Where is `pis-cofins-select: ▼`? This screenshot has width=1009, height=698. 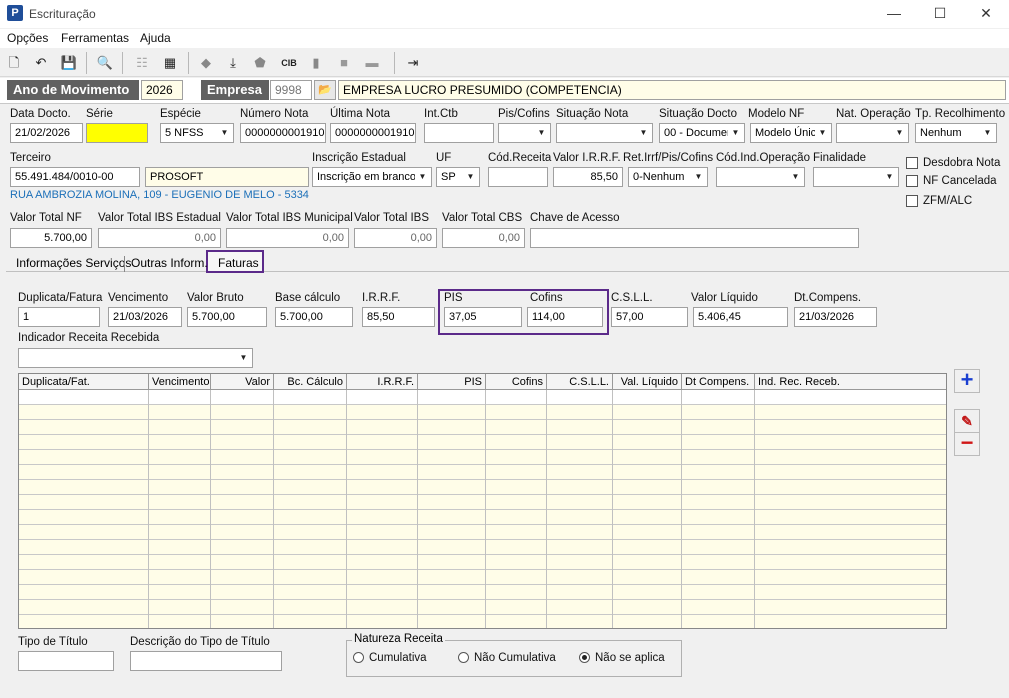
pis-cofins-select: ▼ is located at coordinates (524, 133).